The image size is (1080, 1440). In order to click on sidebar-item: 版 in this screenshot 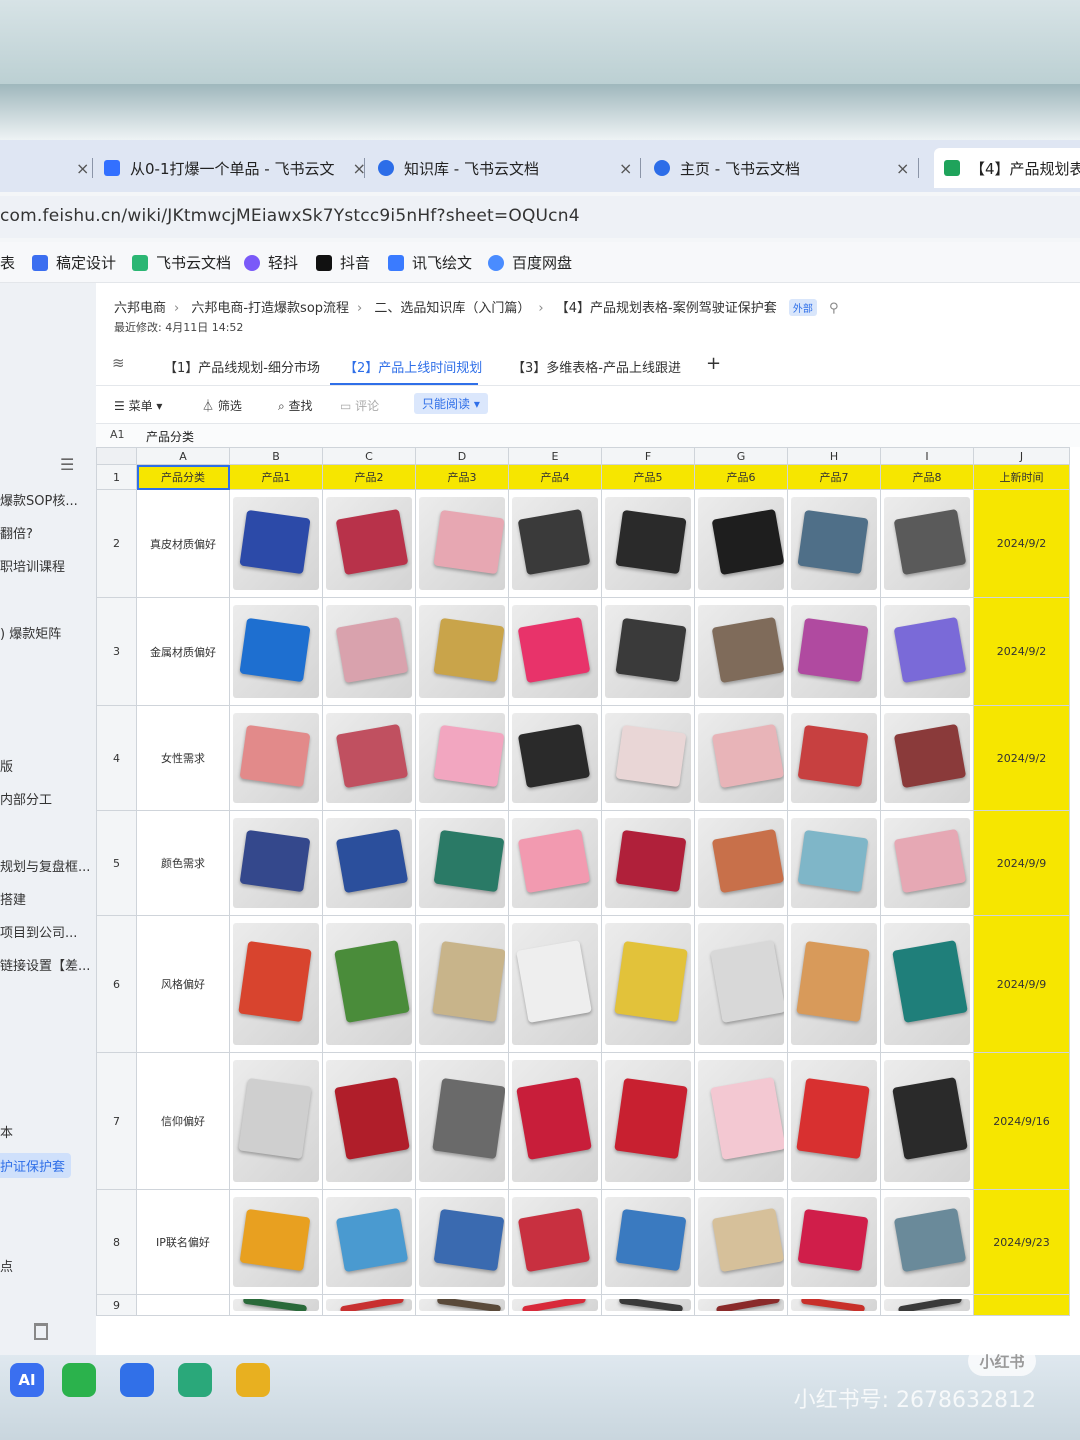, I will do `click(6, 765)`.